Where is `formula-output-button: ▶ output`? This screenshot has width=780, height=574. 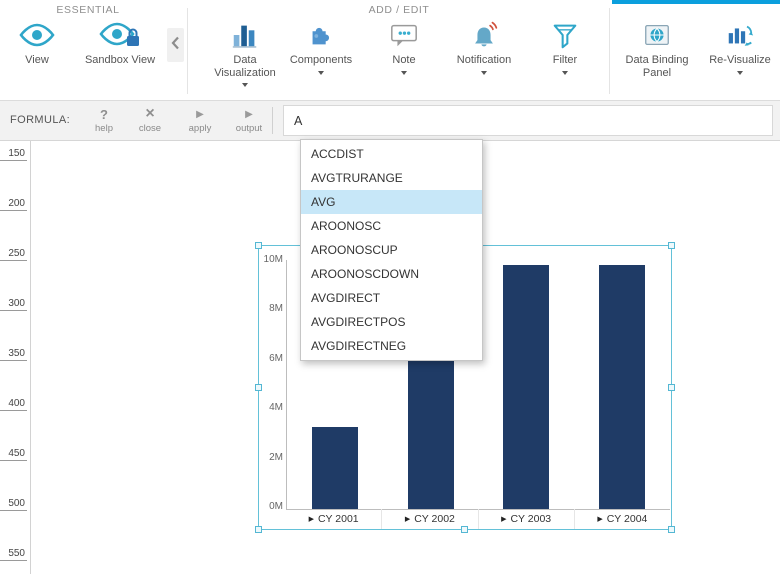
formula-output-button: ▶ output is located at coordinates (249, 120).